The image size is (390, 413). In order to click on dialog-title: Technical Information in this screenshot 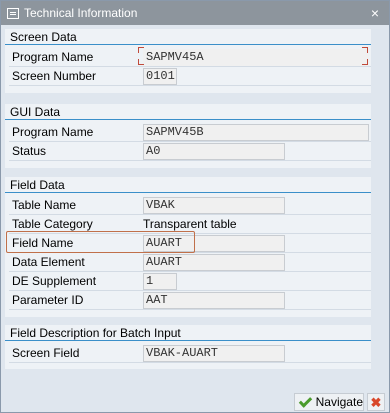, I will do `click(81, 13)`.